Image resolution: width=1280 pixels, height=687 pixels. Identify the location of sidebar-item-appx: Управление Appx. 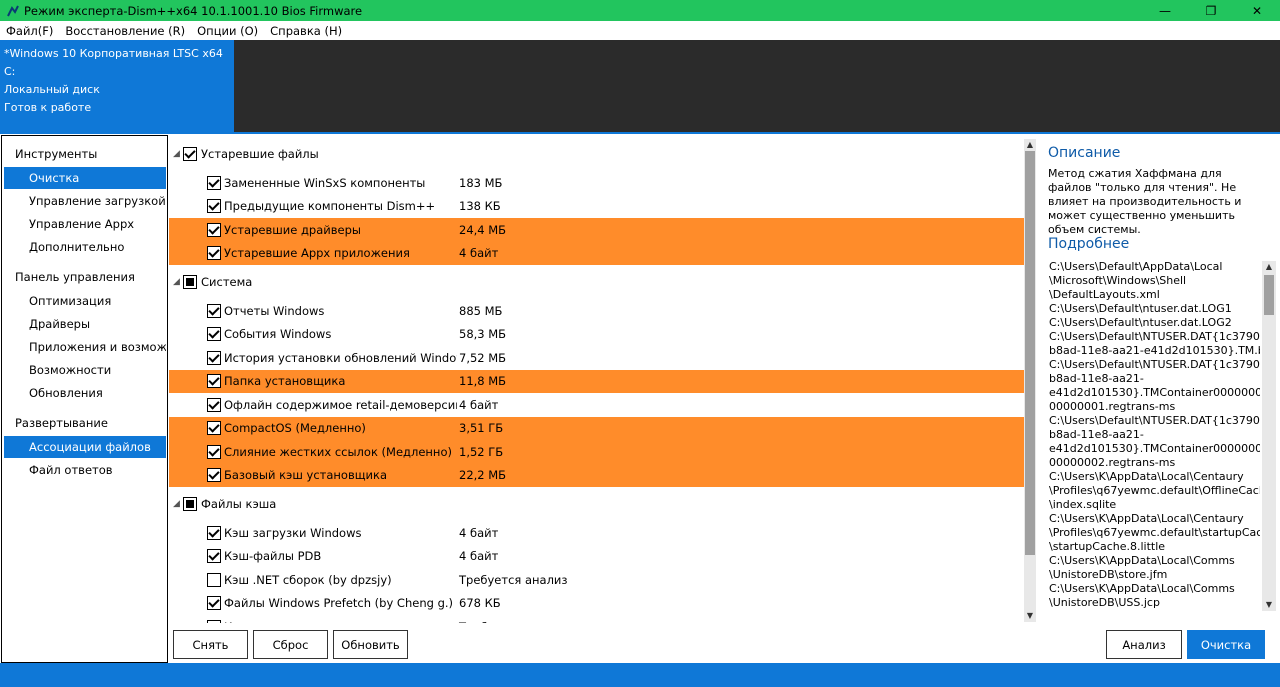
(85, 224).